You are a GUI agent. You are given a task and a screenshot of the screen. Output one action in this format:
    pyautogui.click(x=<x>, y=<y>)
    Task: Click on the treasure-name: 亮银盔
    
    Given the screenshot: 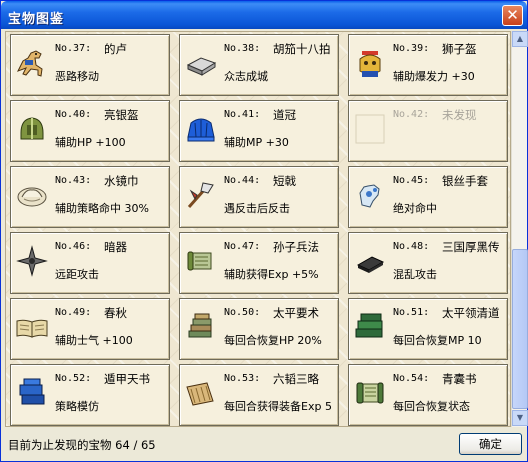 What is the action you would take?
    pyautogui.click(x=121, y=115)
    